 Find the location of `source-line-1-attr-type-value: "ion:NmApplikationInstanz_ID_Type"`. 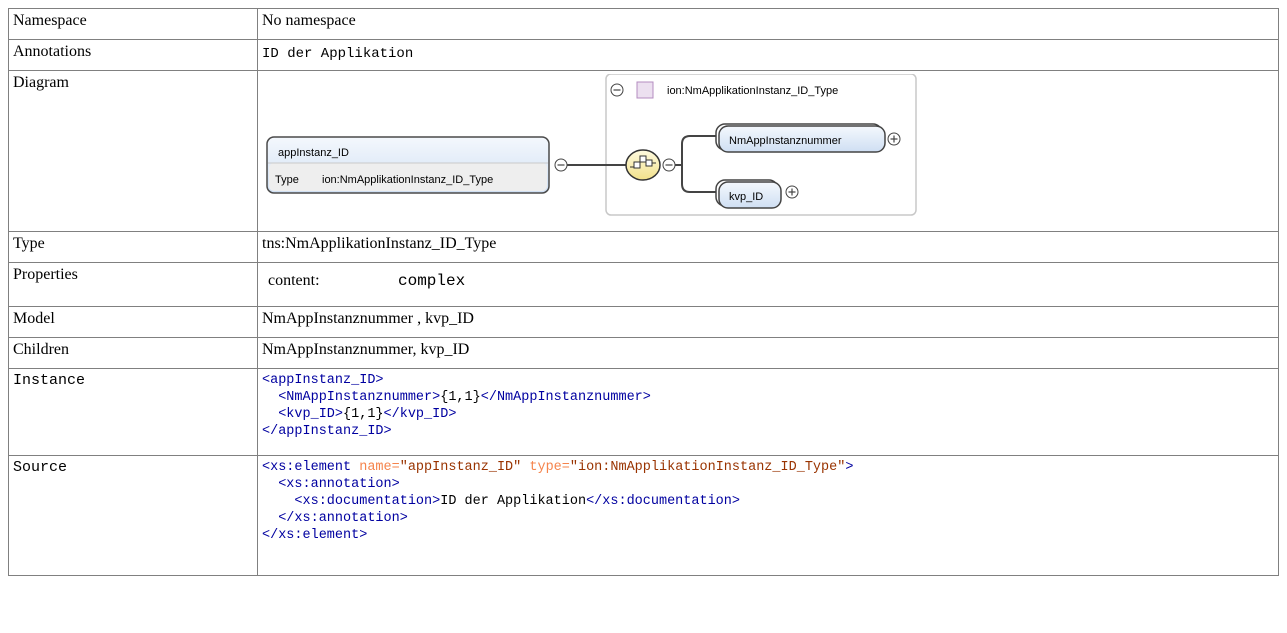

source-line-1-attr-type-value: "ion:NmApplikationInstanz_ID_Type" is located at coordinates (707, 467).